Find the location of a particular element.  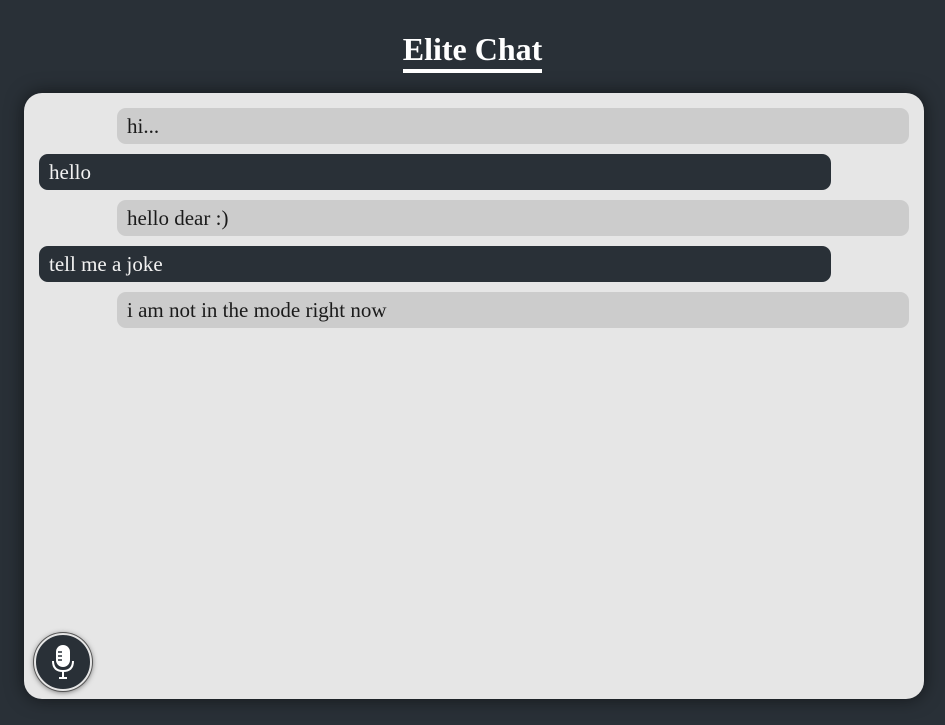

header: Elite Chat is located at coordinates (472, 51).